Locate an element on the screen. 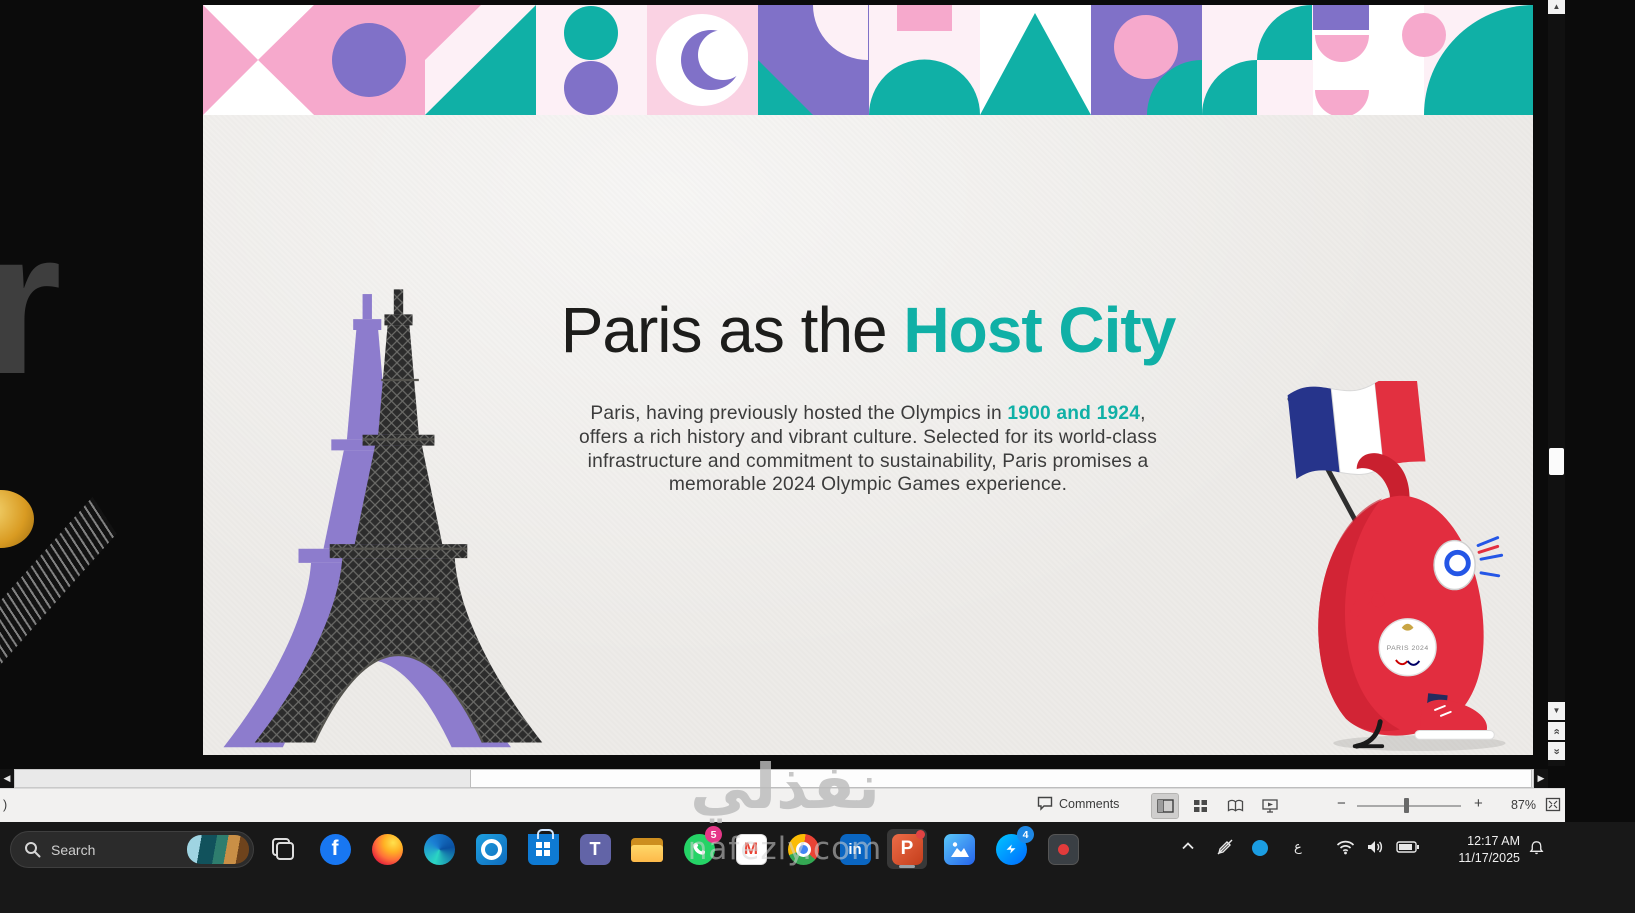 This screenshot has height=913, width=1635. zoom-slider-thumb is located at coordinates (1406, 805).